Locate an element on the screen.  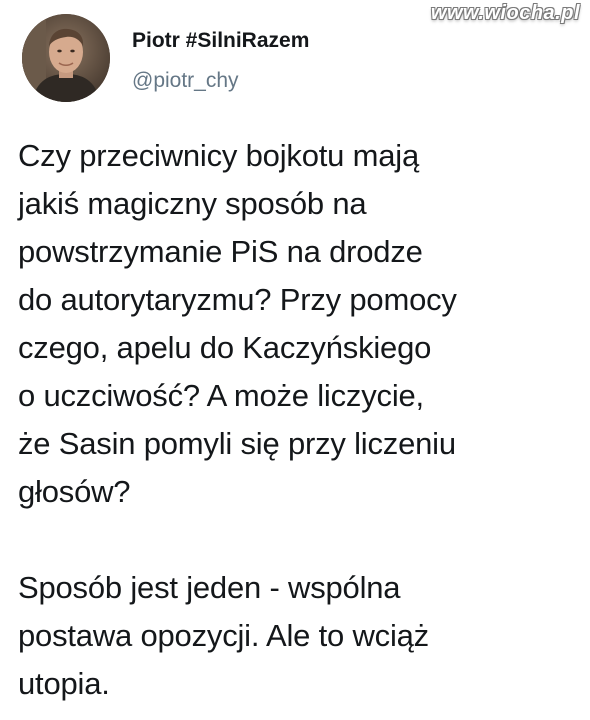
author-names: Piotr #SilniRazem @piotr_chy is located at coordinates (220, 61).